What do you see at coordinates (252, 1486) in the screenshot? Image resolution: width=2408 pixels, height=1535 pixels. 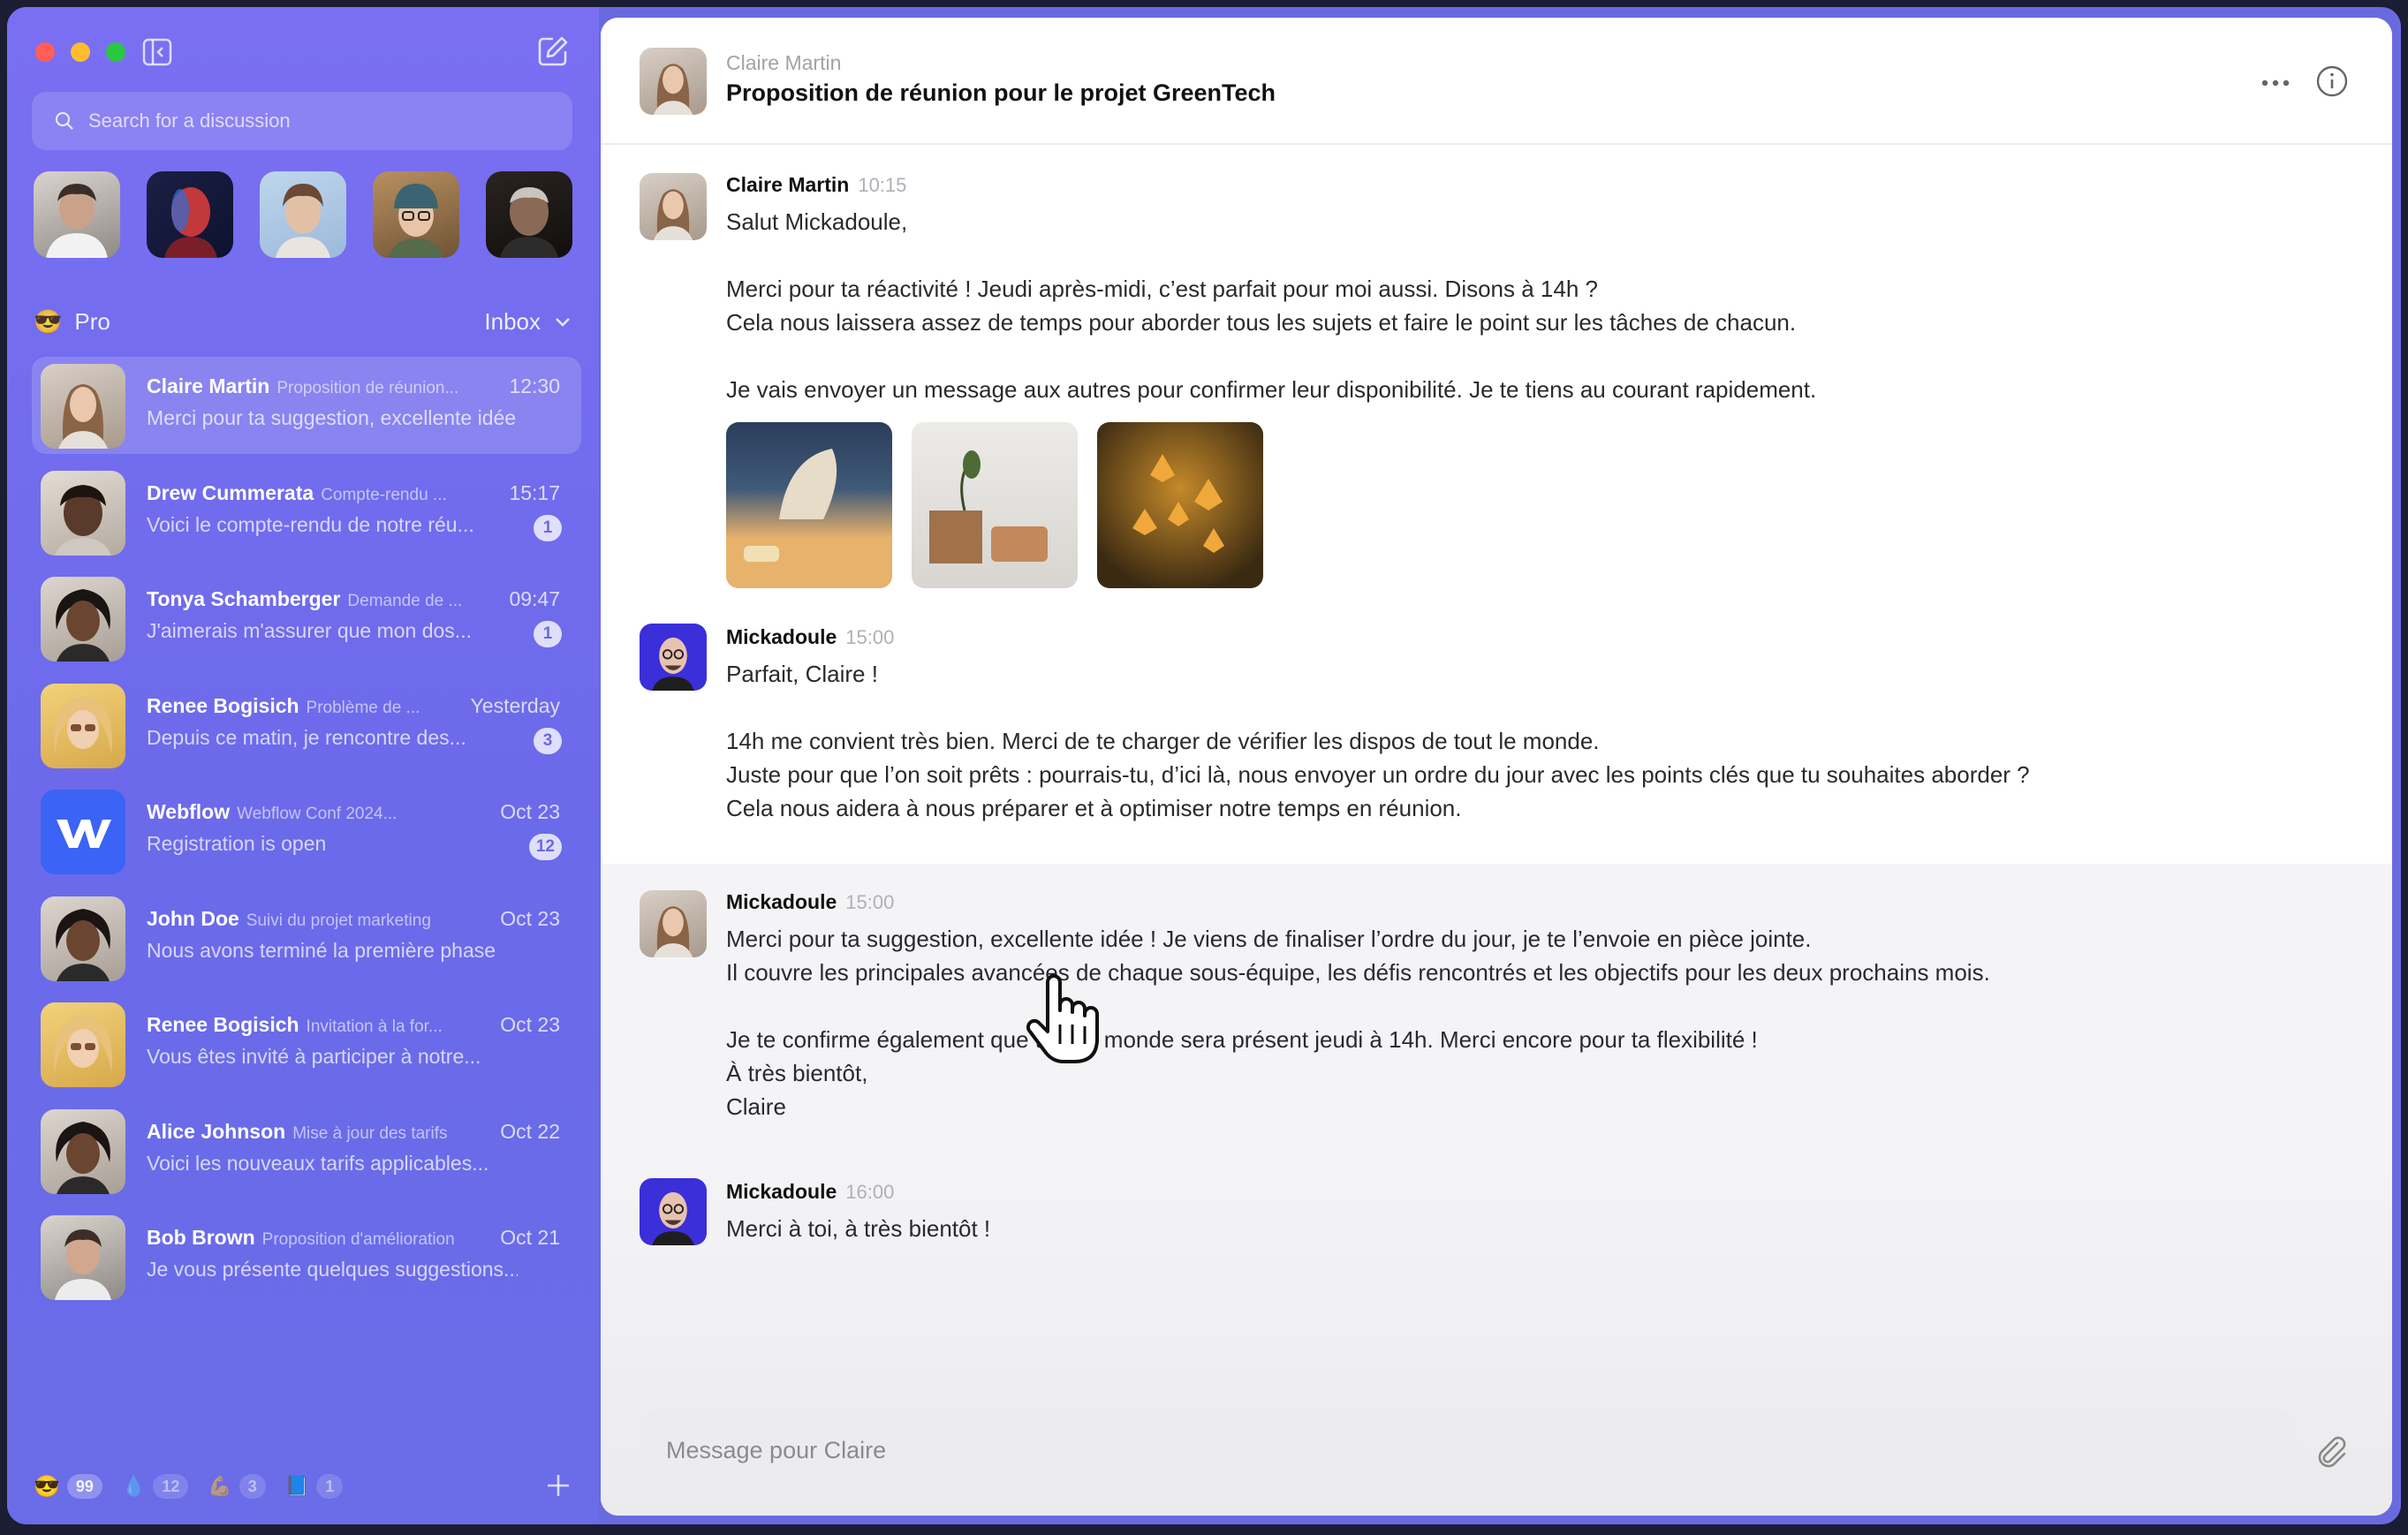 I see `group-count: 3` at bounding box center [252, 1486].